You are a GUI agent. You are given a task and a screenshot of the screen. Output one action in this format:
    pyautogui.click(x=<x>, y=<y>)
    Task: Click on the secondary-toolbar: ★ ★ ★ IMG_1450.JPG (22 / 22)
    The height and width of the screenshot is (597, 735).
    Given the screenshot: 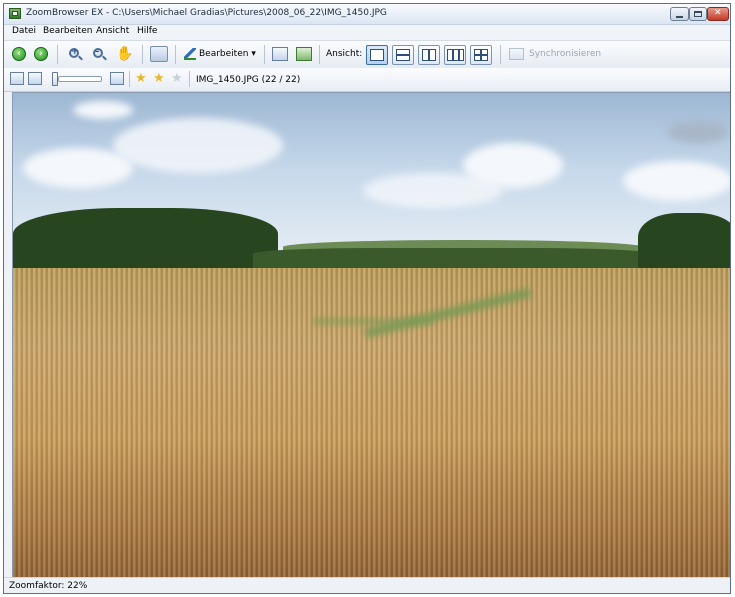 What is the action you would take?
    pyautogui.click(x=367, y=80)
    